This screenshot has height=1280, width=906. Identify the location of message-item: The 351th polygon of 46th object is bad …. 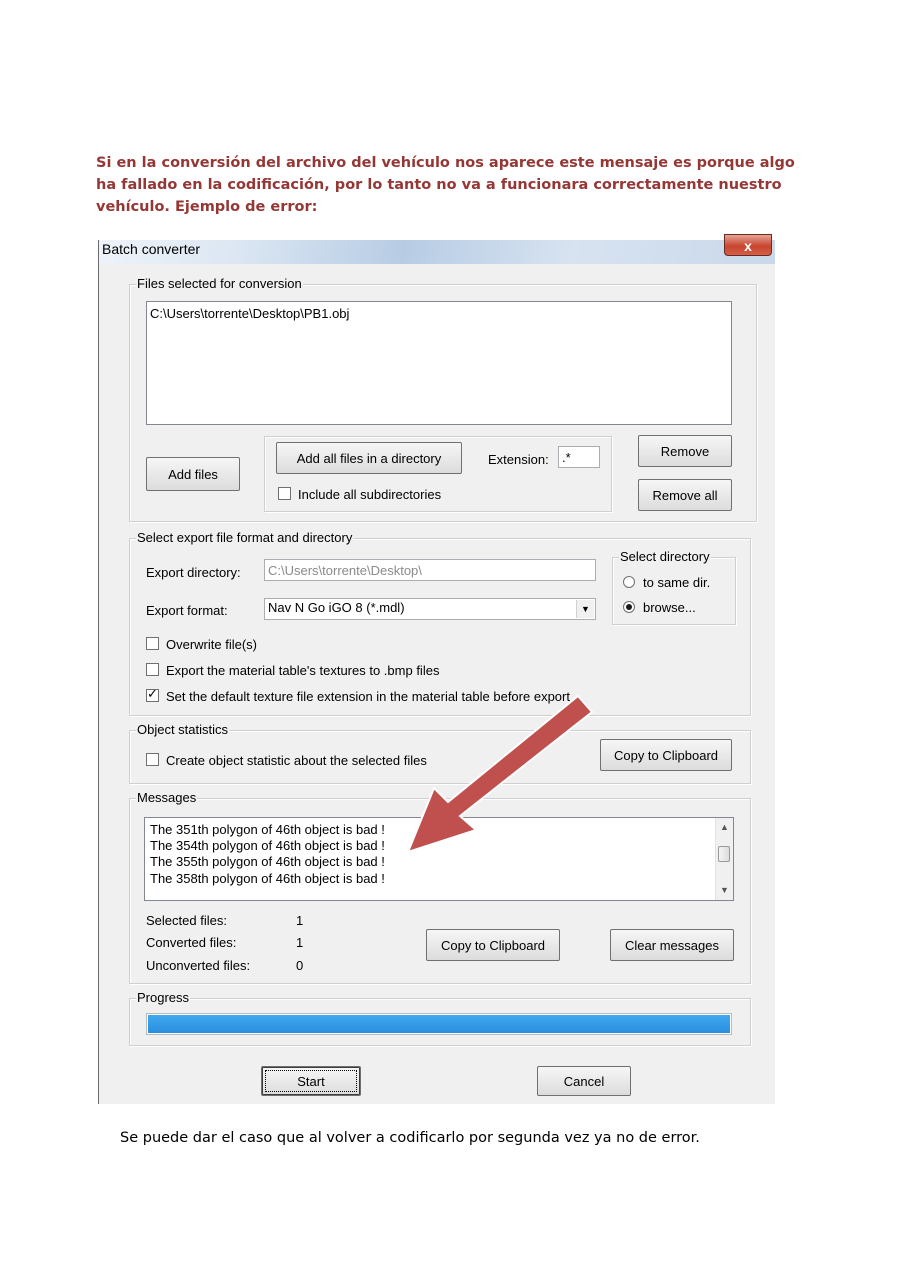
(267, 829).